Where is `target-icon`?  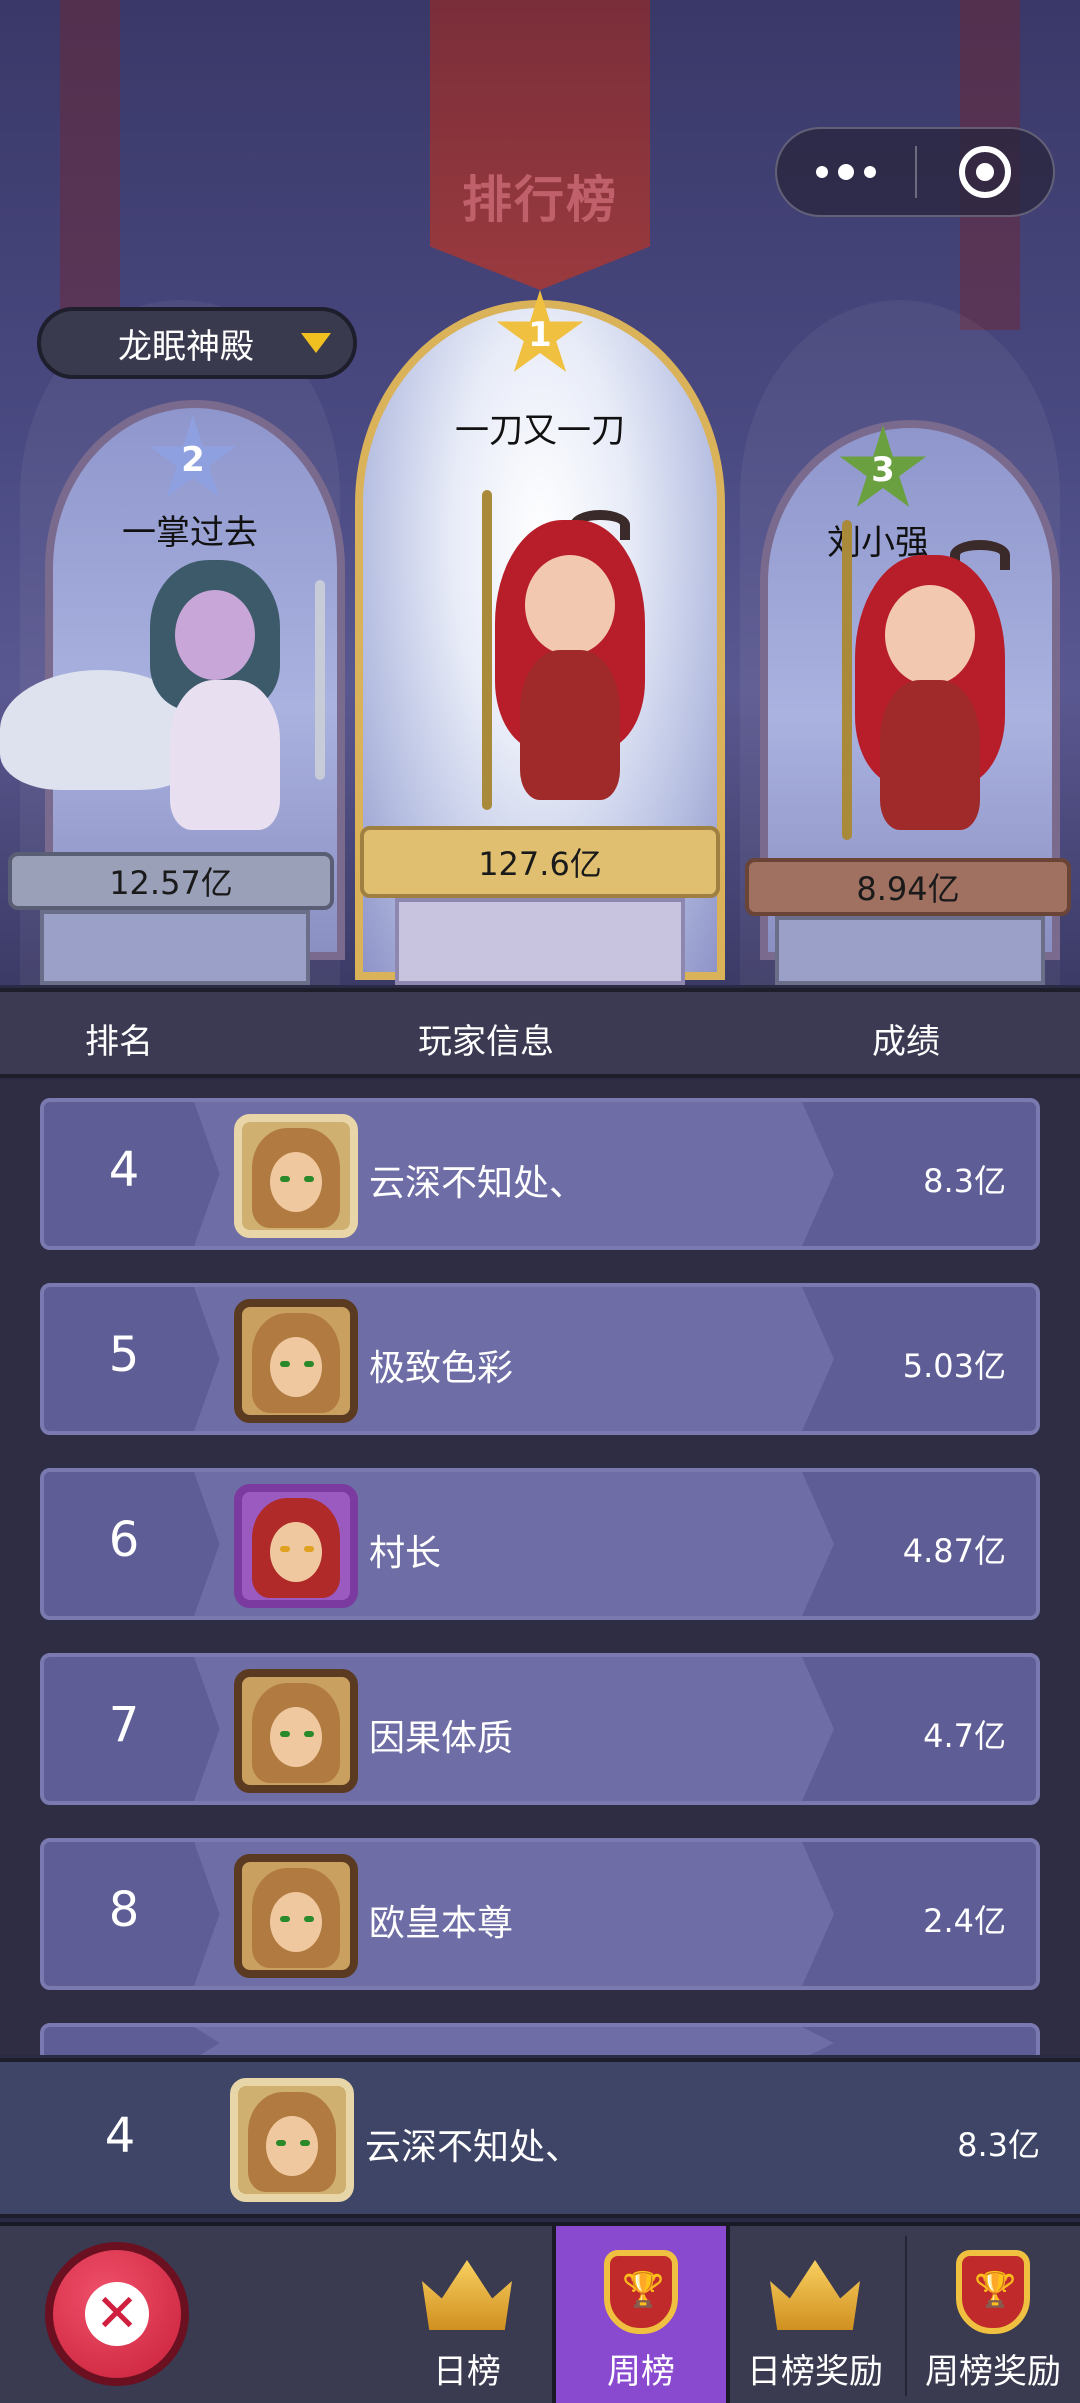
target-icon is located at coordinates (984, 172).